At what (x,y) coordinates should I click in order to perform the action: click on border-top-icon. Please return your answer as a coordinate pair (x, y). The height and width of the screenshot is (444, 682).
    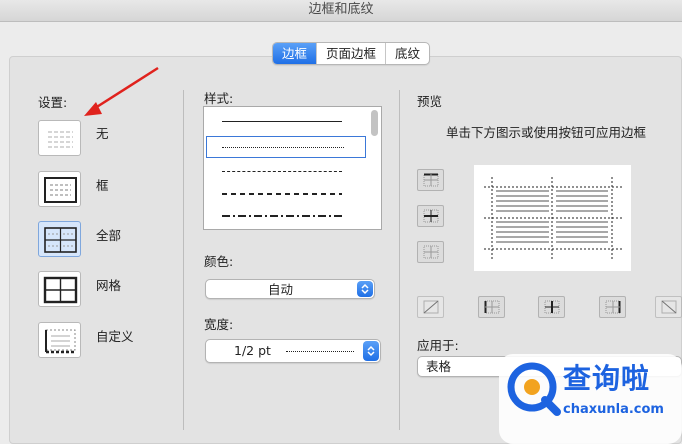
    Looking at the image, I should click on (431, 180).